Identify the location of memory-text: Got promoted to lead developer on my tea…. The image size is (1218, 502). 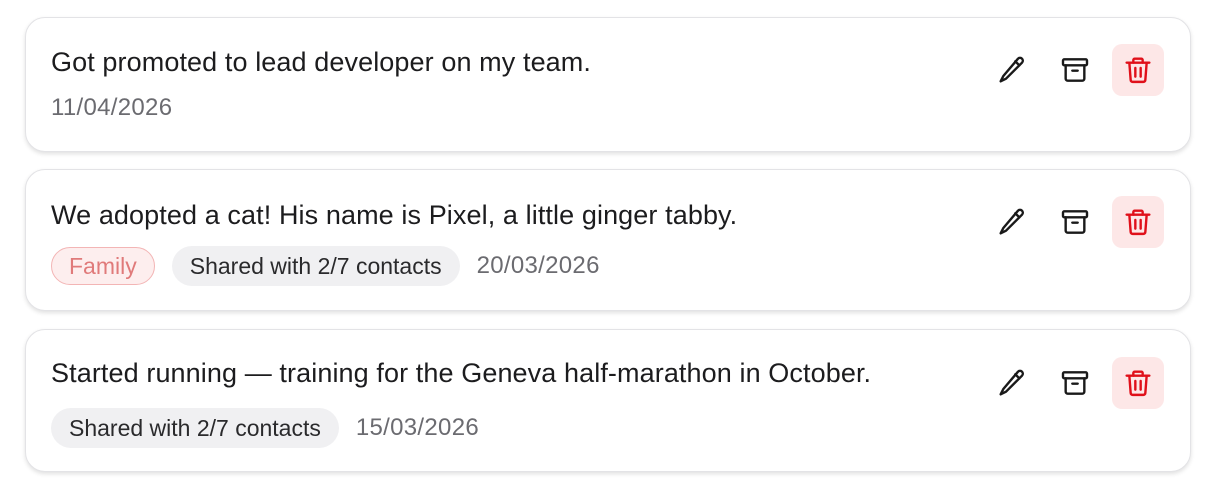
(321, 62).